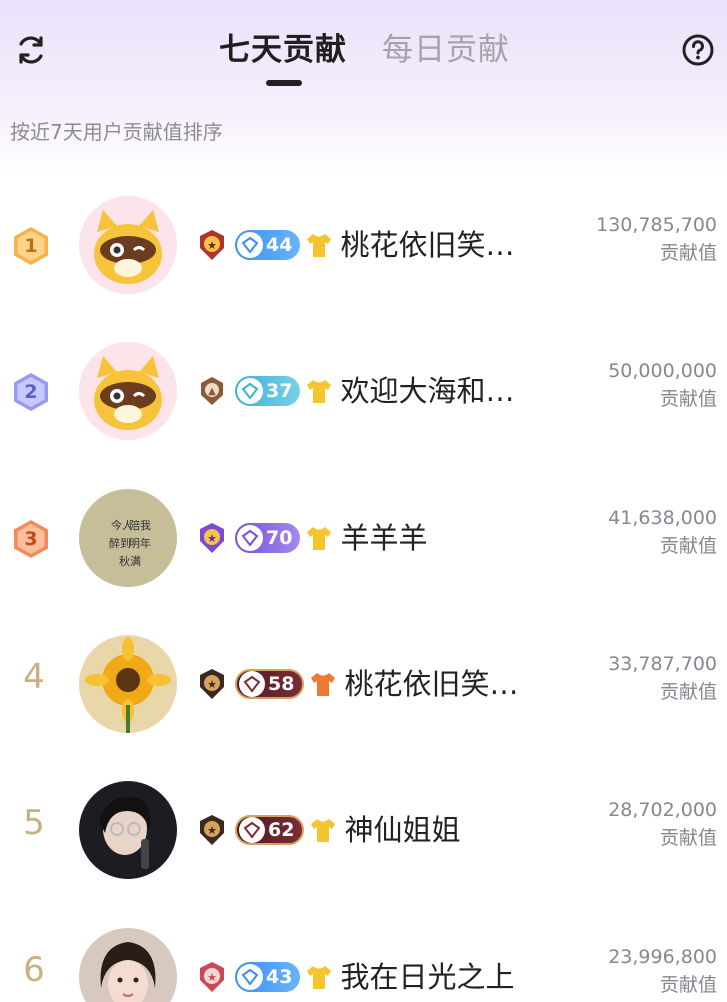 The height and width of the screenshot is (1002, 727). What do you see at coordinates (284, 83) in the screenshot?
I see `active-tab-indicator` at bounding box center [284, 83].